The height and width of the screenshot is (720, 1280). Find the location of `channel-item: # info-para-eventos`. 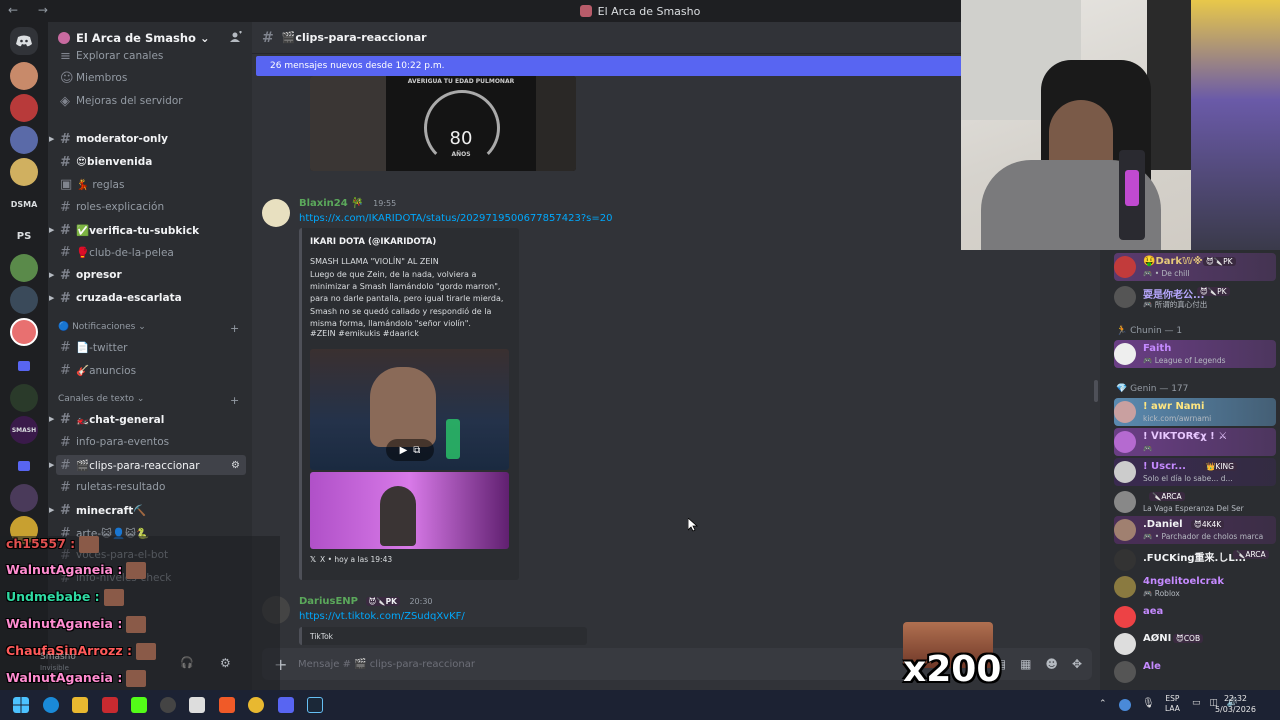

channel-item: # info-para-eventos is located at coordinates (151, 442).